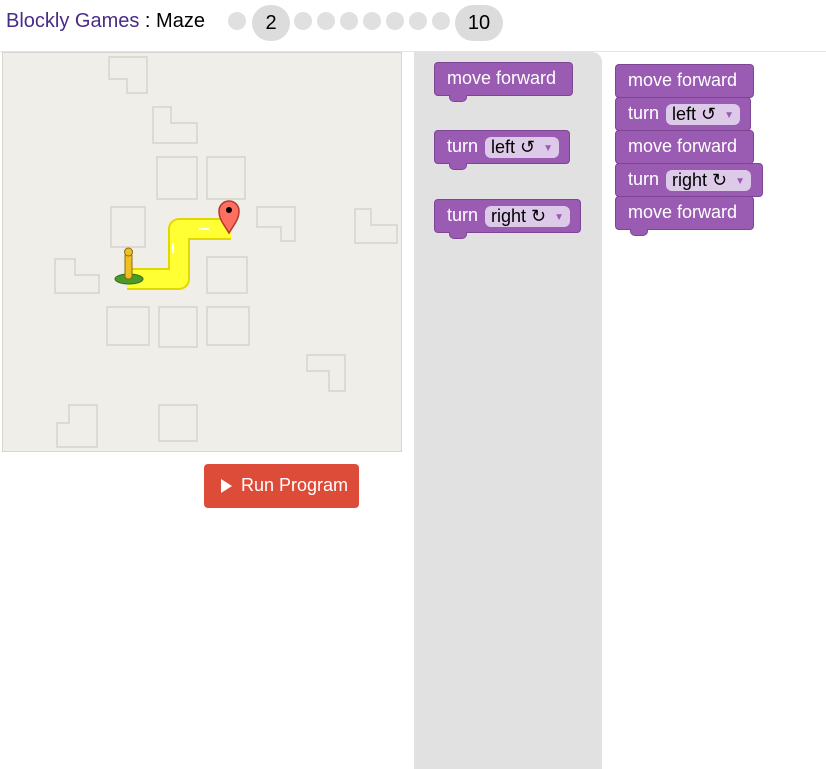 This screenshot has width=826, height=769. I want to click on level-5-dot, so click(349, 21).